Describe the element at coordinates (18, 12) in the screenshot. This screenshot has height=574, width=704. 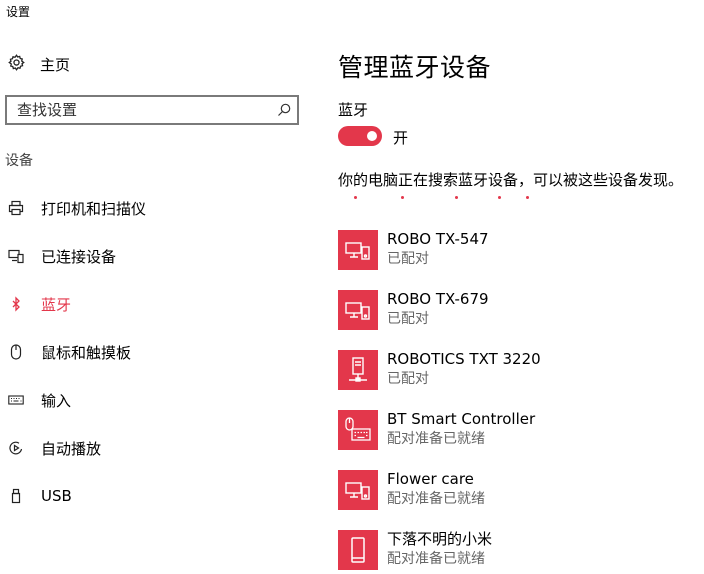
I see `window-title: 设置` at that location.